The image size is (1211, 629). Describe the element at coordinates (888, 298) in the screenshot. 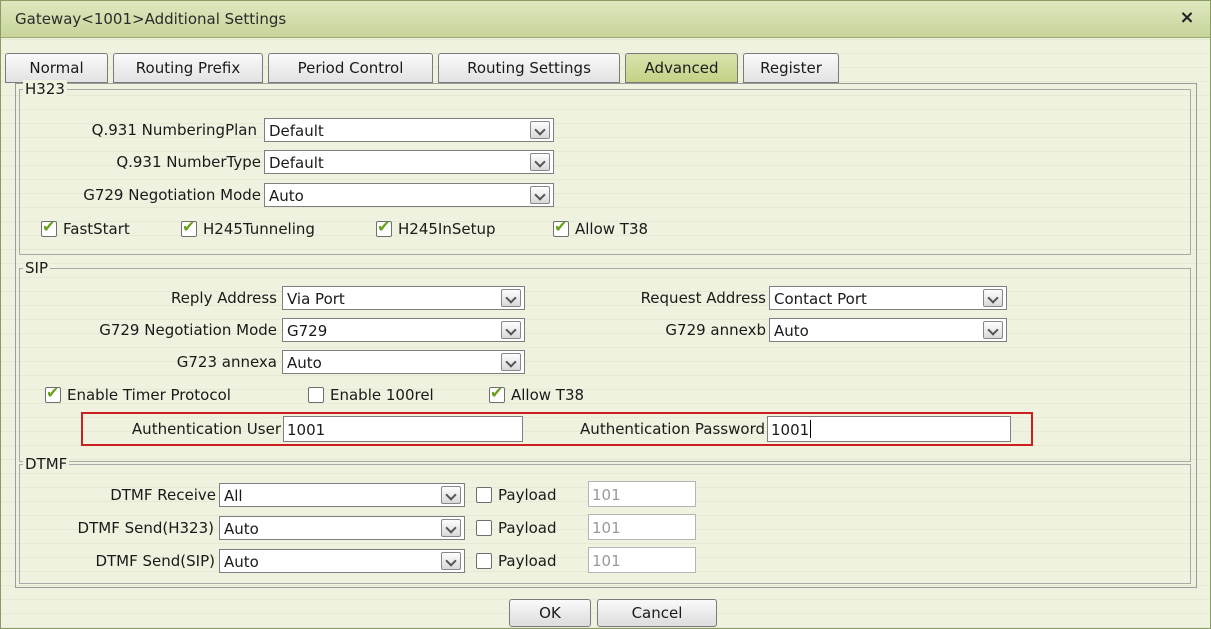

I see `request-address-select: Contact Port` at that location.